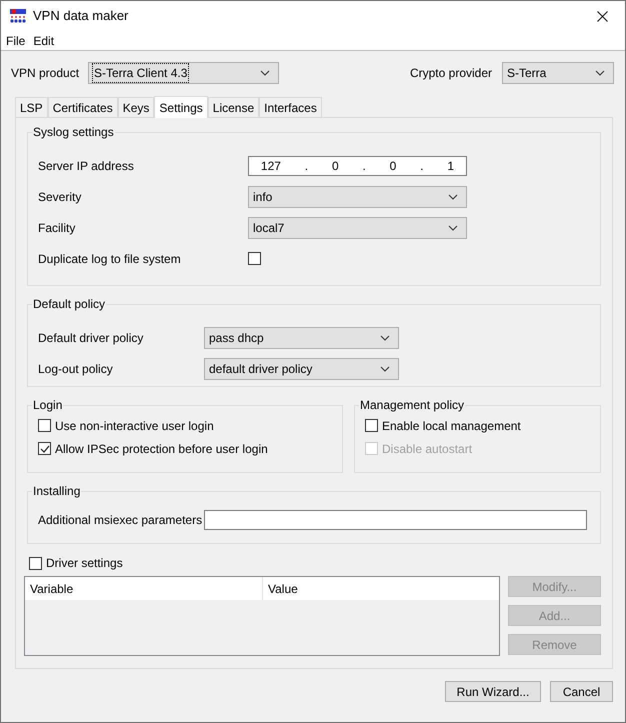 This screenshot has height=723, width=626. I want to click on ip-address-field: 127 . 0 . 0 . 1, so click(357, 166).